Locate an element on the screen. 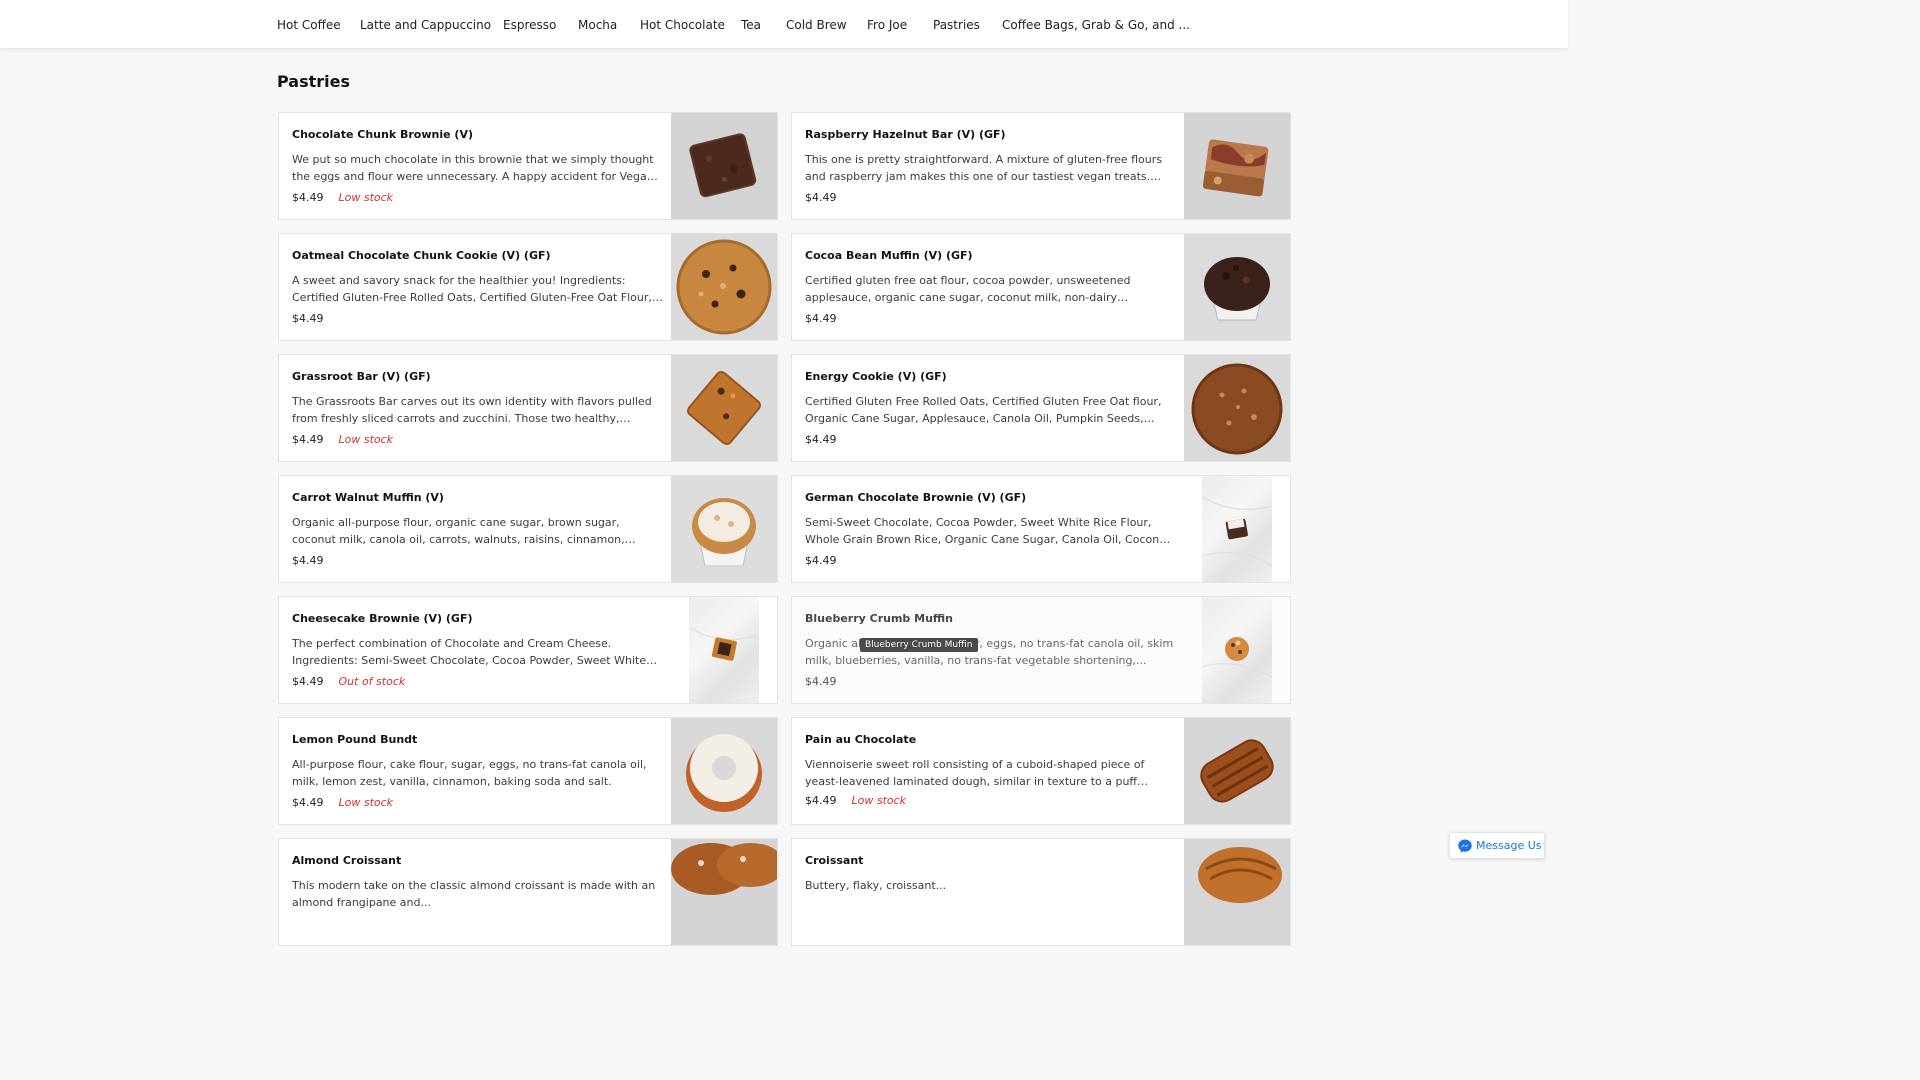 The image size is (1920, 1080). tooltip: Blueberry Crumb Muffin is located at coordinates (919, 645).